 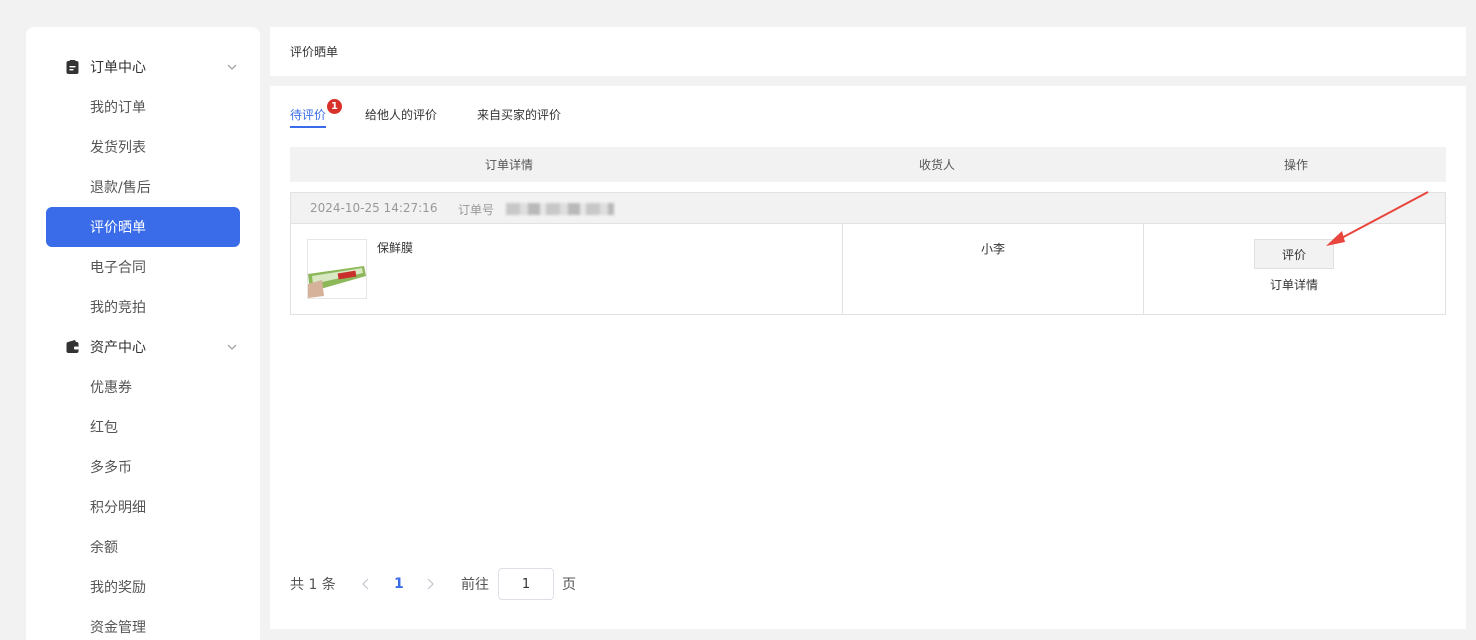 What do you see at coordinates (143, 107) in the screenshot?
I see `sidebar-item-my-orders: 我的订单` at bounding box center [143, 107].